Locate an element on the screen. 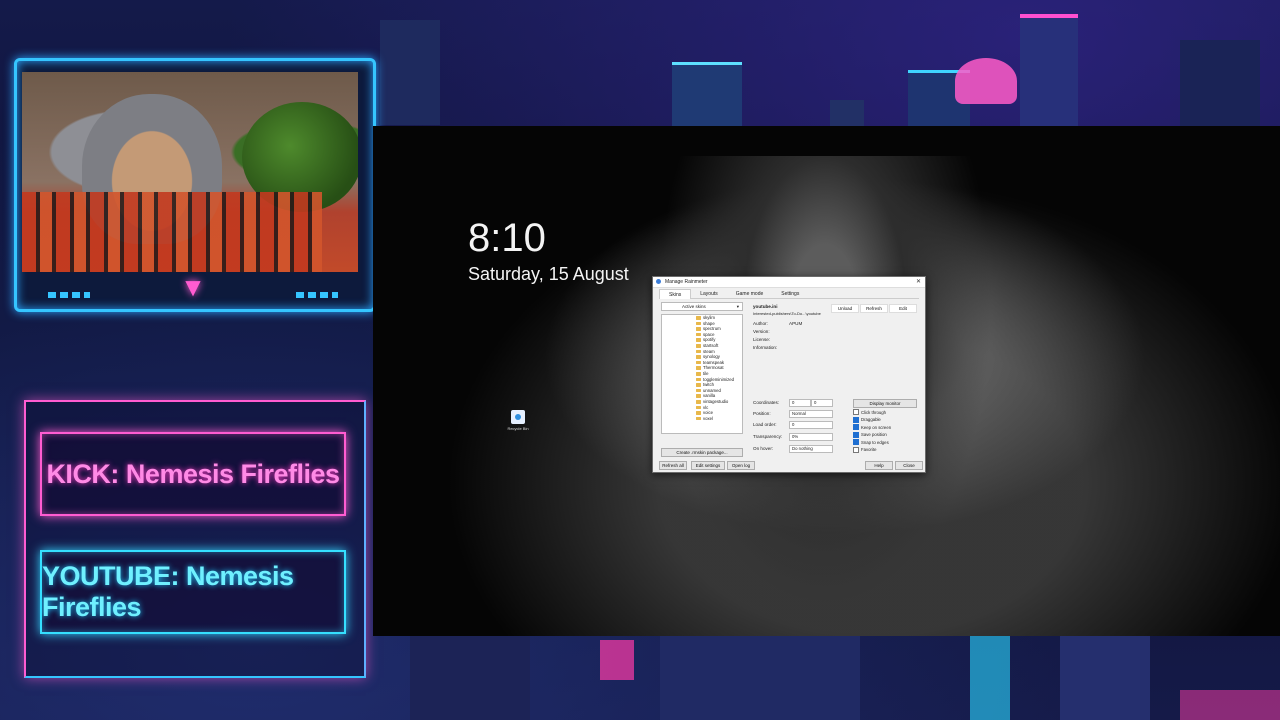 The image size is (1280, 720). skin-name: youtube.ini is located at coordinates (765, 306).